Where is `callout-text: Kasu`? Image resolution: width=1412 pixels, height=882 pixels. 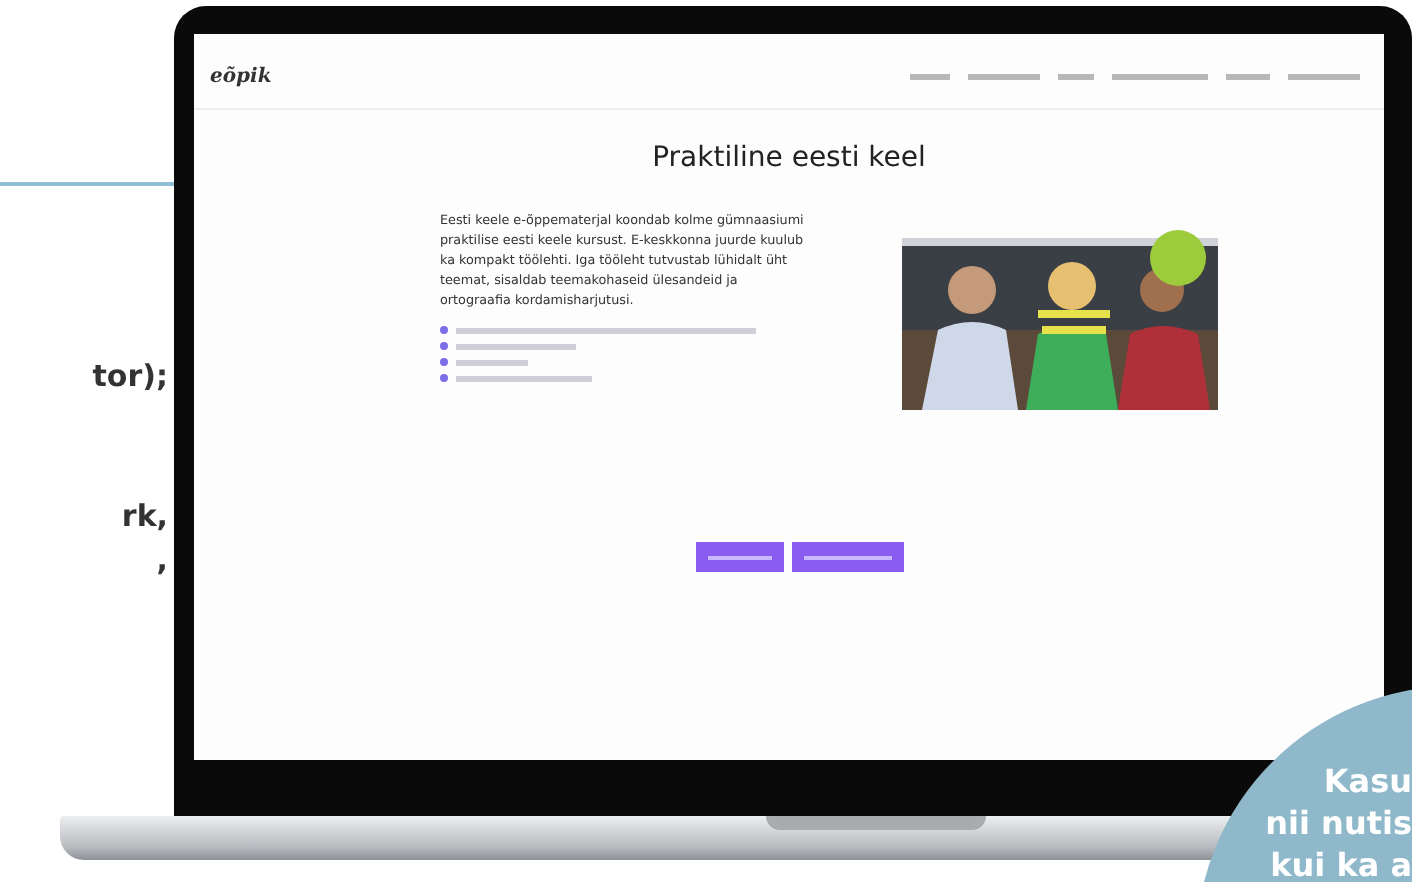 callout-text: Kasu is located at coordinates (1367, 781).